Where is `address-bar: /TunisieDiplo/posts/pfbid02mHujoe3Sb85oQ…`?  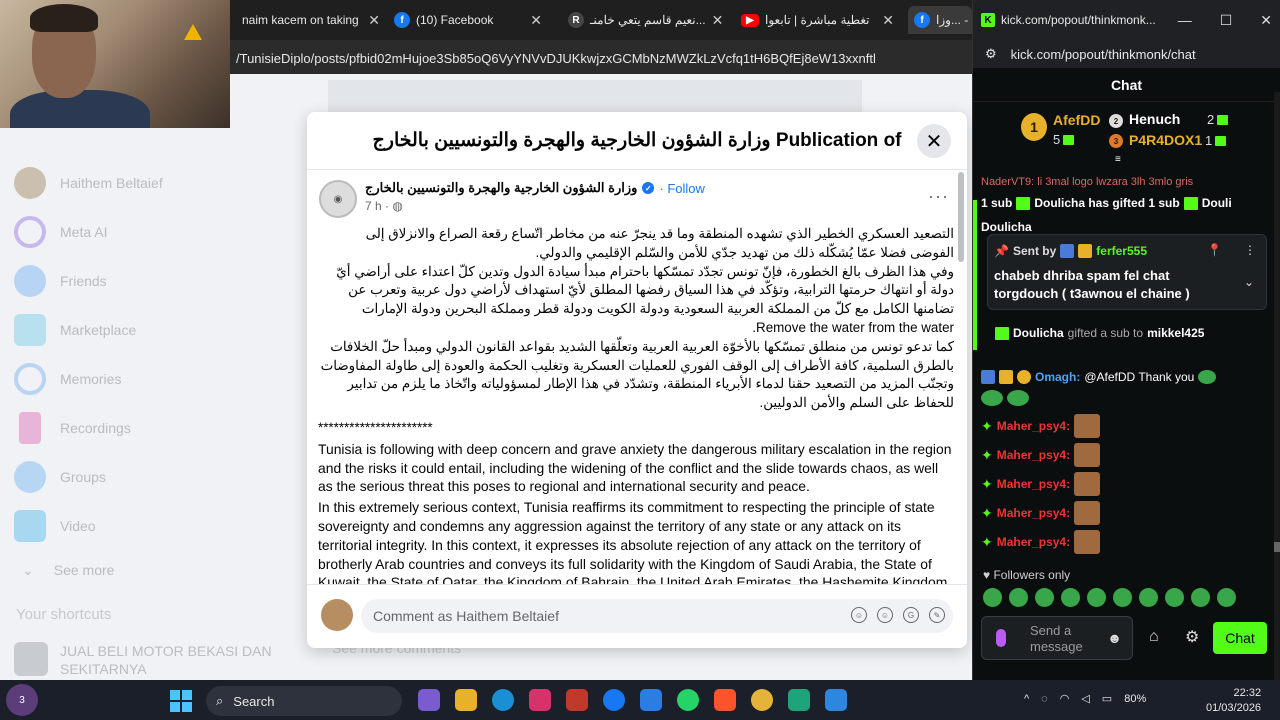 address-bar: /TunisieDiplo/posts/pfbid02mHujoe3Sb85oQ… is located at coordinates (601, 59).